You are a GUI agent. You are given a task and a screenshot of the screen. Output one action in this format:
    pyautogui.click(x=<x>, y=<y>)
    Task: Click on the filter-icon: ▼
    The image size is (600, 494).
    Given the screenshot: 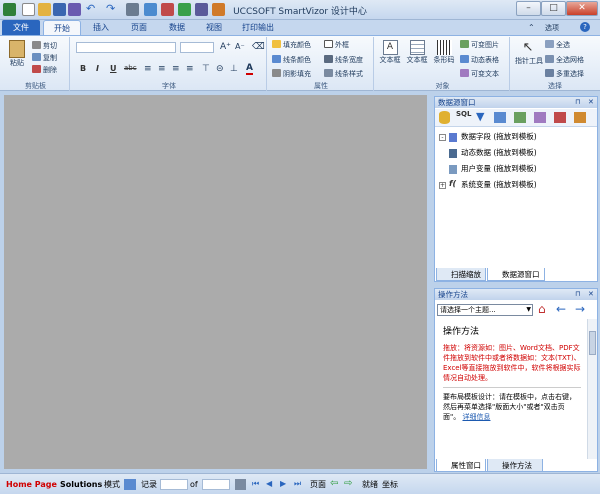 What is the action you would take?
    pyautogui.click(x=480, y=116)
    